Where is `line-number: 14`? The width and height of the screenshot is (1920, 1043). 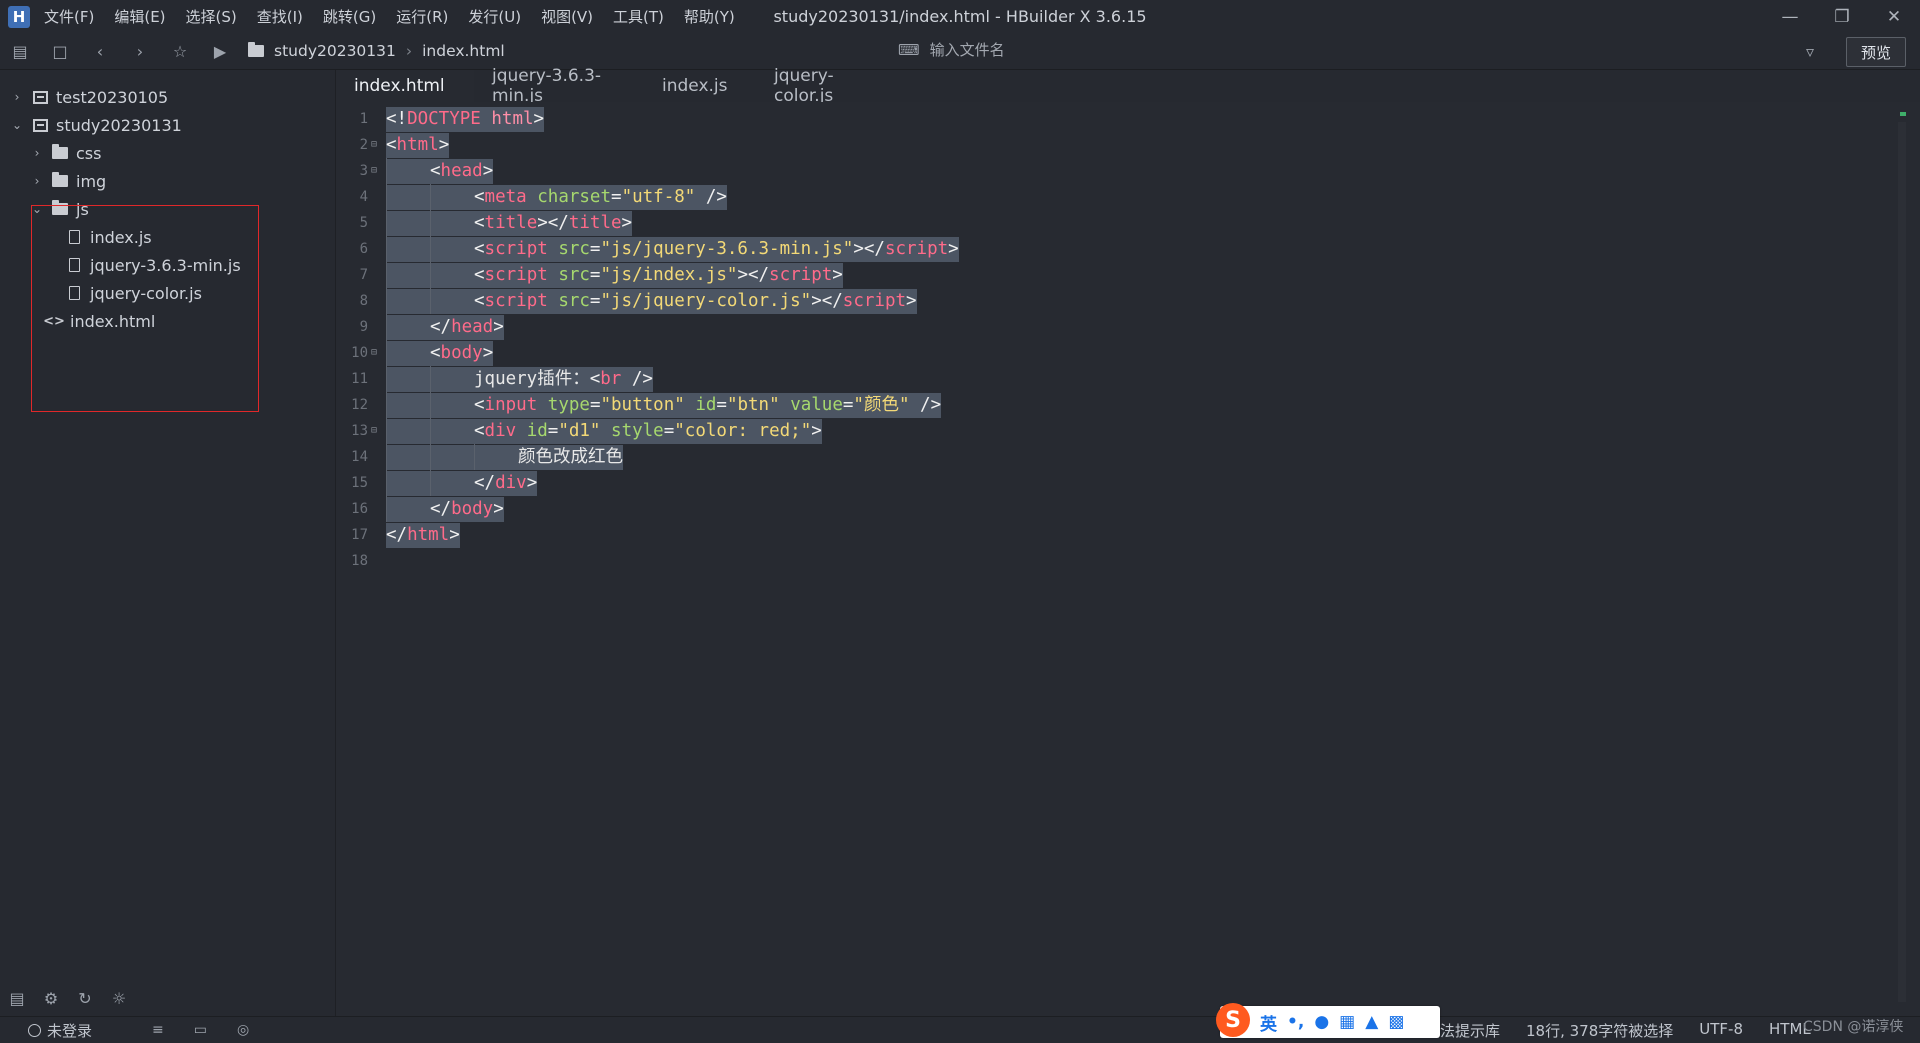 line-number: 14 is located at coordinates (359, 457).